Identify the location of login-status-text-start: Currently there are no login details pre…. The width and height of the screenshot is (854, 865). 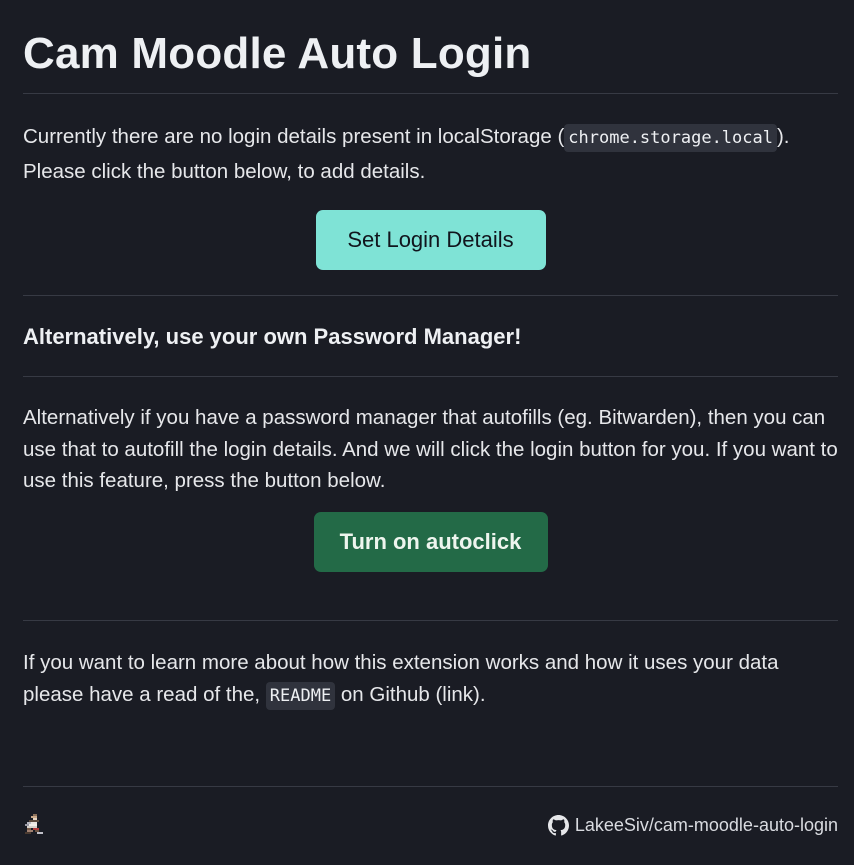
(294, 136).